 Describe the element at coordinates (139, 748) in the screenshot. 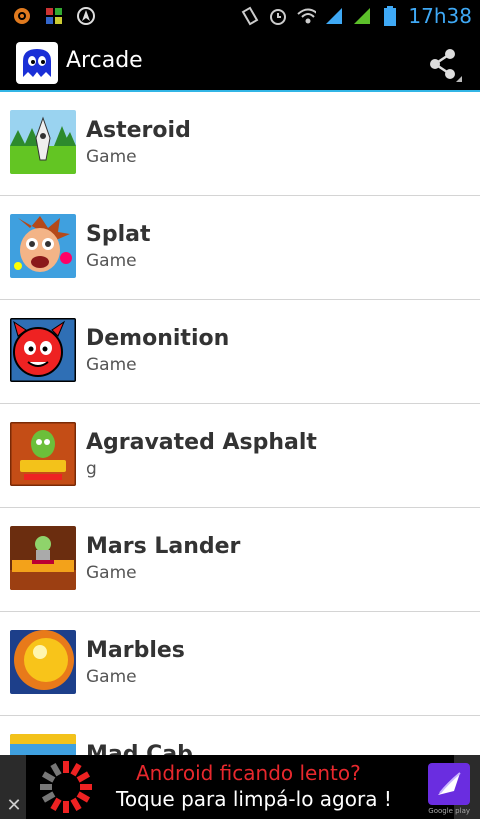

I see `game-title: Mad Cab` at that location.